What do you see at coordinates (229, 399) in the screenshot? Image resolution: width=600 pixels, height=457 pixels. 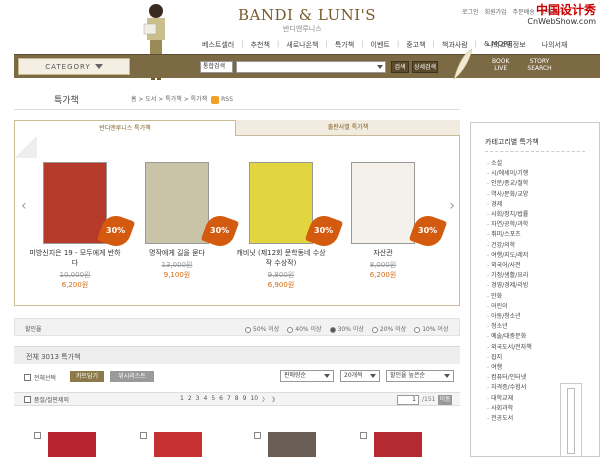 I see `page-link: 7` at bounding box center [229, 399].